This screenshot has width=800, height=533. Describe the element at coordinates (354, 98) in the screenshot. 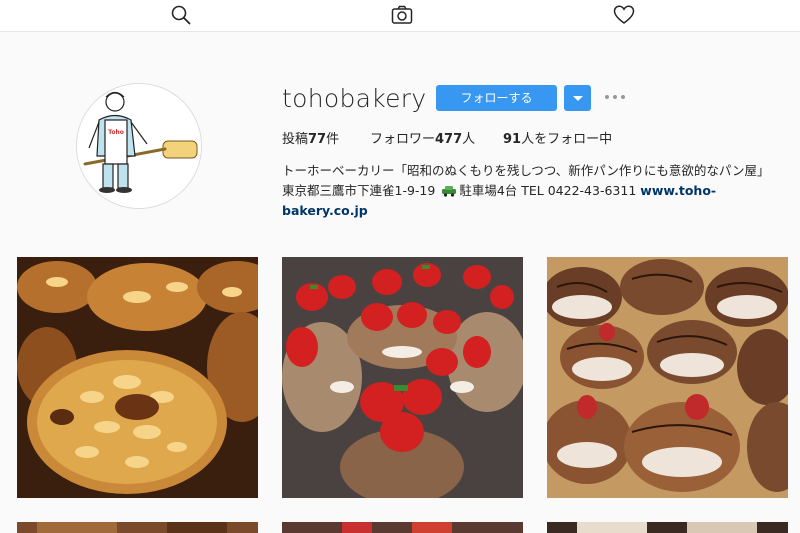

I see `profile-username: tohobakery` at that location.